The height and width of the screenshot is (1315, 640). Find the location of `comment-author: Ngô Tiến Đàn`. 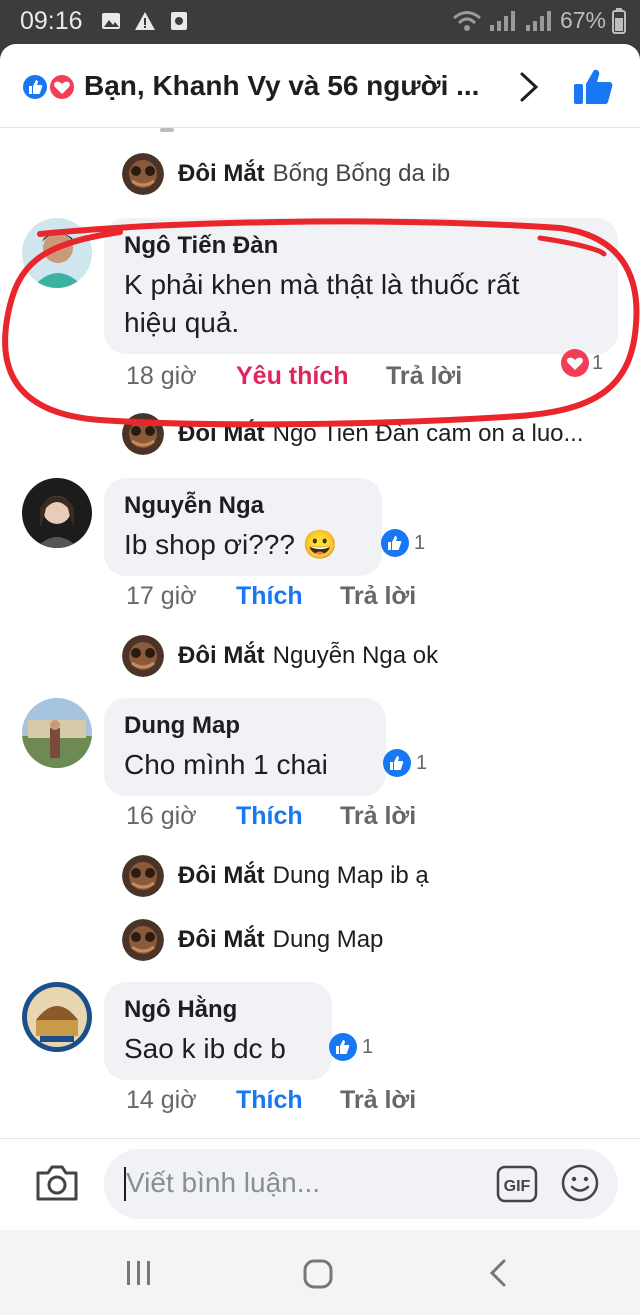

comment-author: Ngô Tiến Đàn is located at coordinates (361, 246).